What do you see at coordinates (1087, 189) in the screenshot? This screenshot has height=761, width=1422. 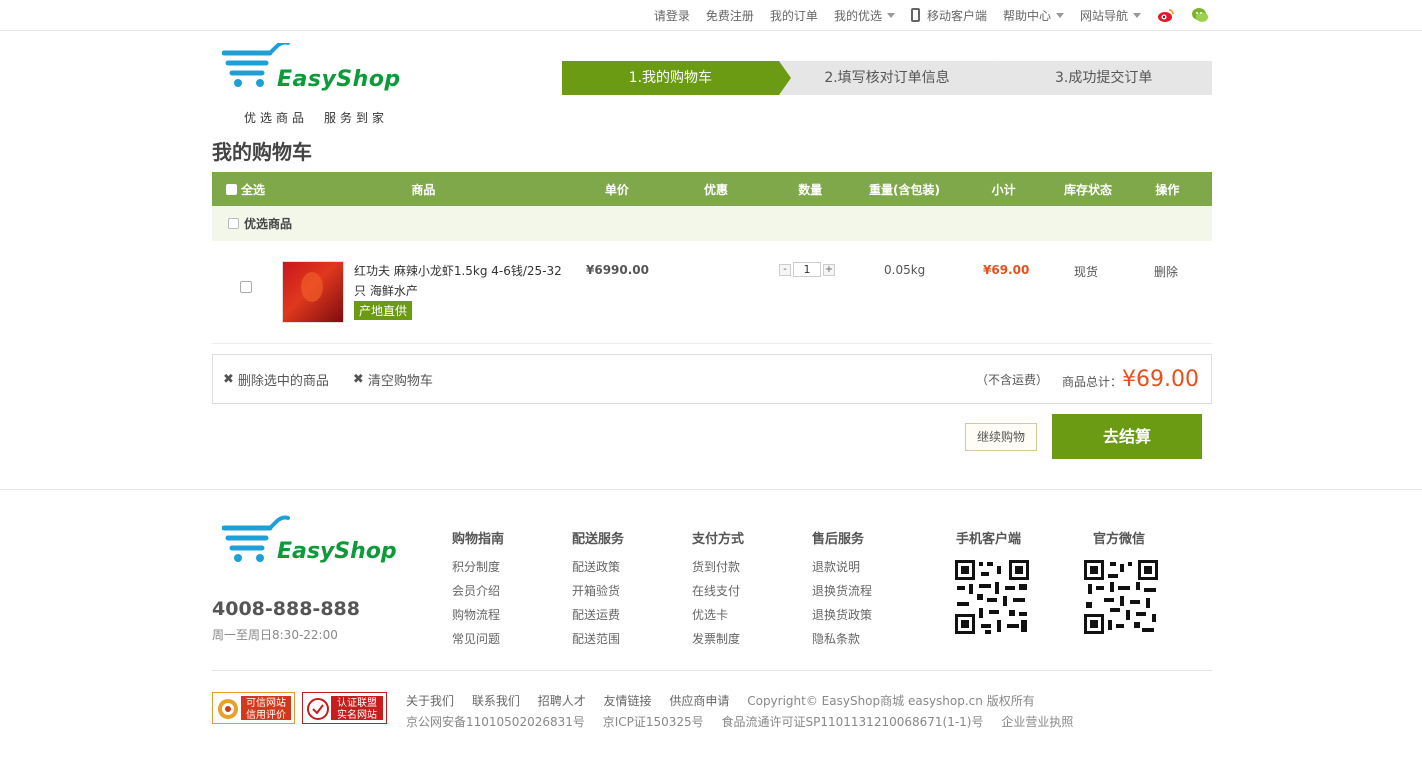 I see `col-stock: 库存状态` at bounding box center [1087, 189].